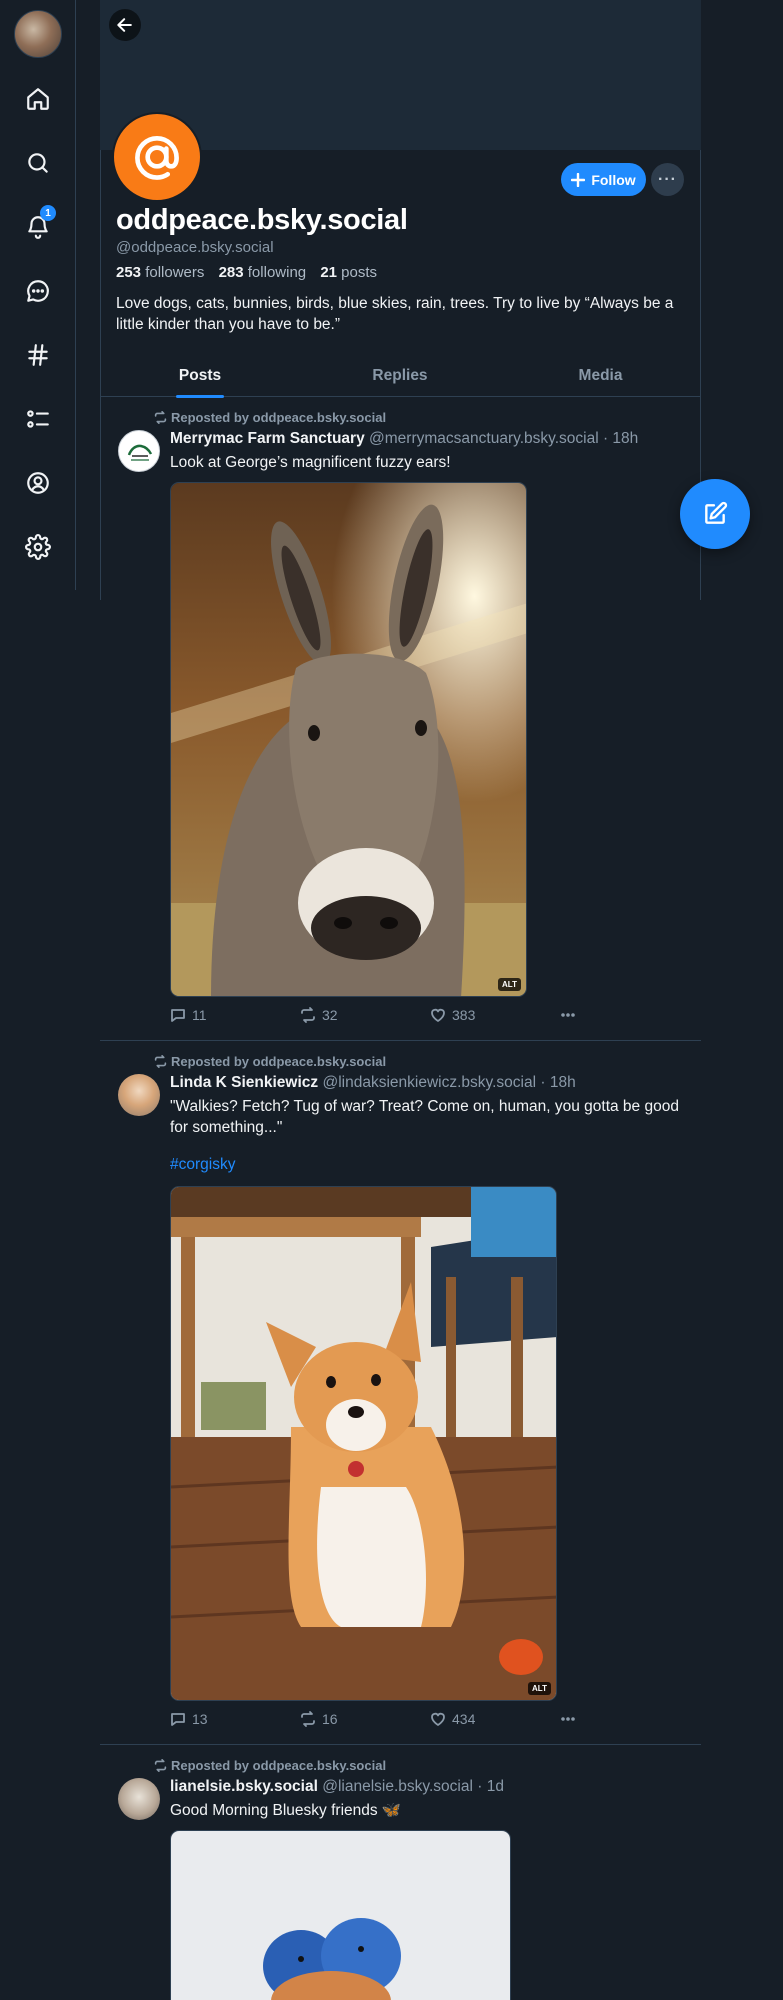 This screenshot has height=2000, width=783. I want to click on post-author-meta: @lianelsie.bsky.social · 1d, so click(413, 1786).